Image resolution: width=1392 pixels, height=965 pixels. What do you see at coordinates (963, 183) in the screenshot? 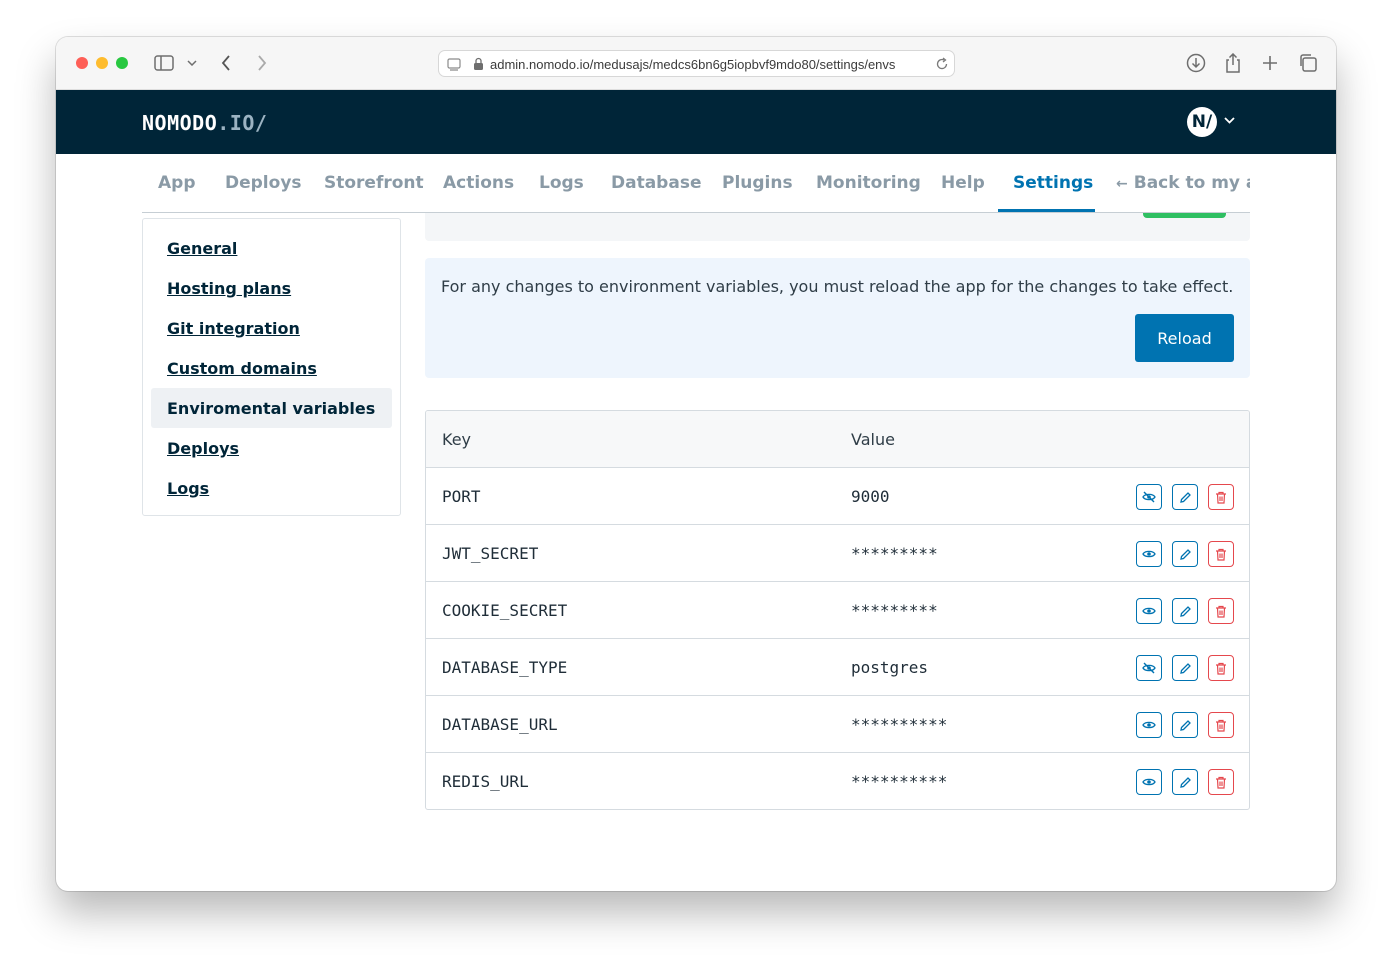
I see `tab-help: Help` at bounding box center [963, 183].